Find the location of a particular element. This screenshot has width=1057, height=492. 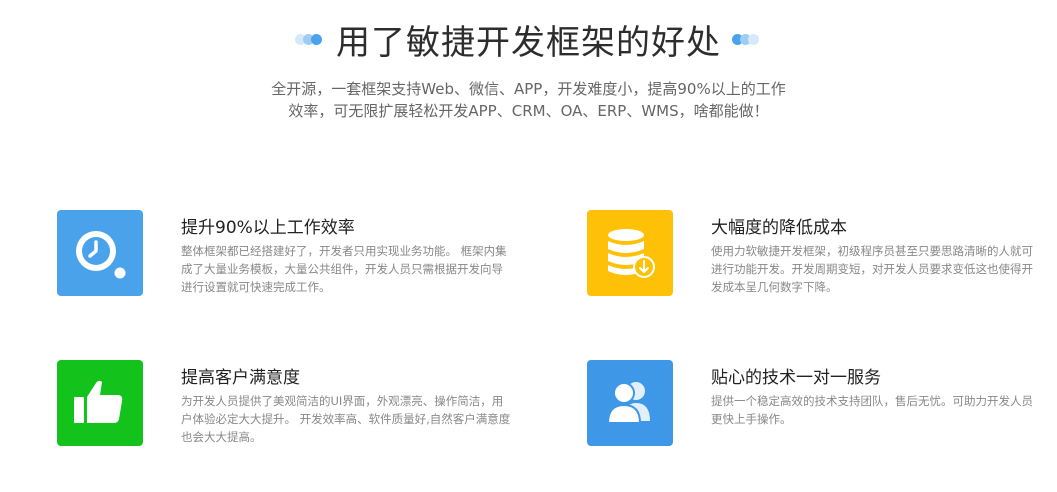

database-icon is located at coordinates (630, 253).